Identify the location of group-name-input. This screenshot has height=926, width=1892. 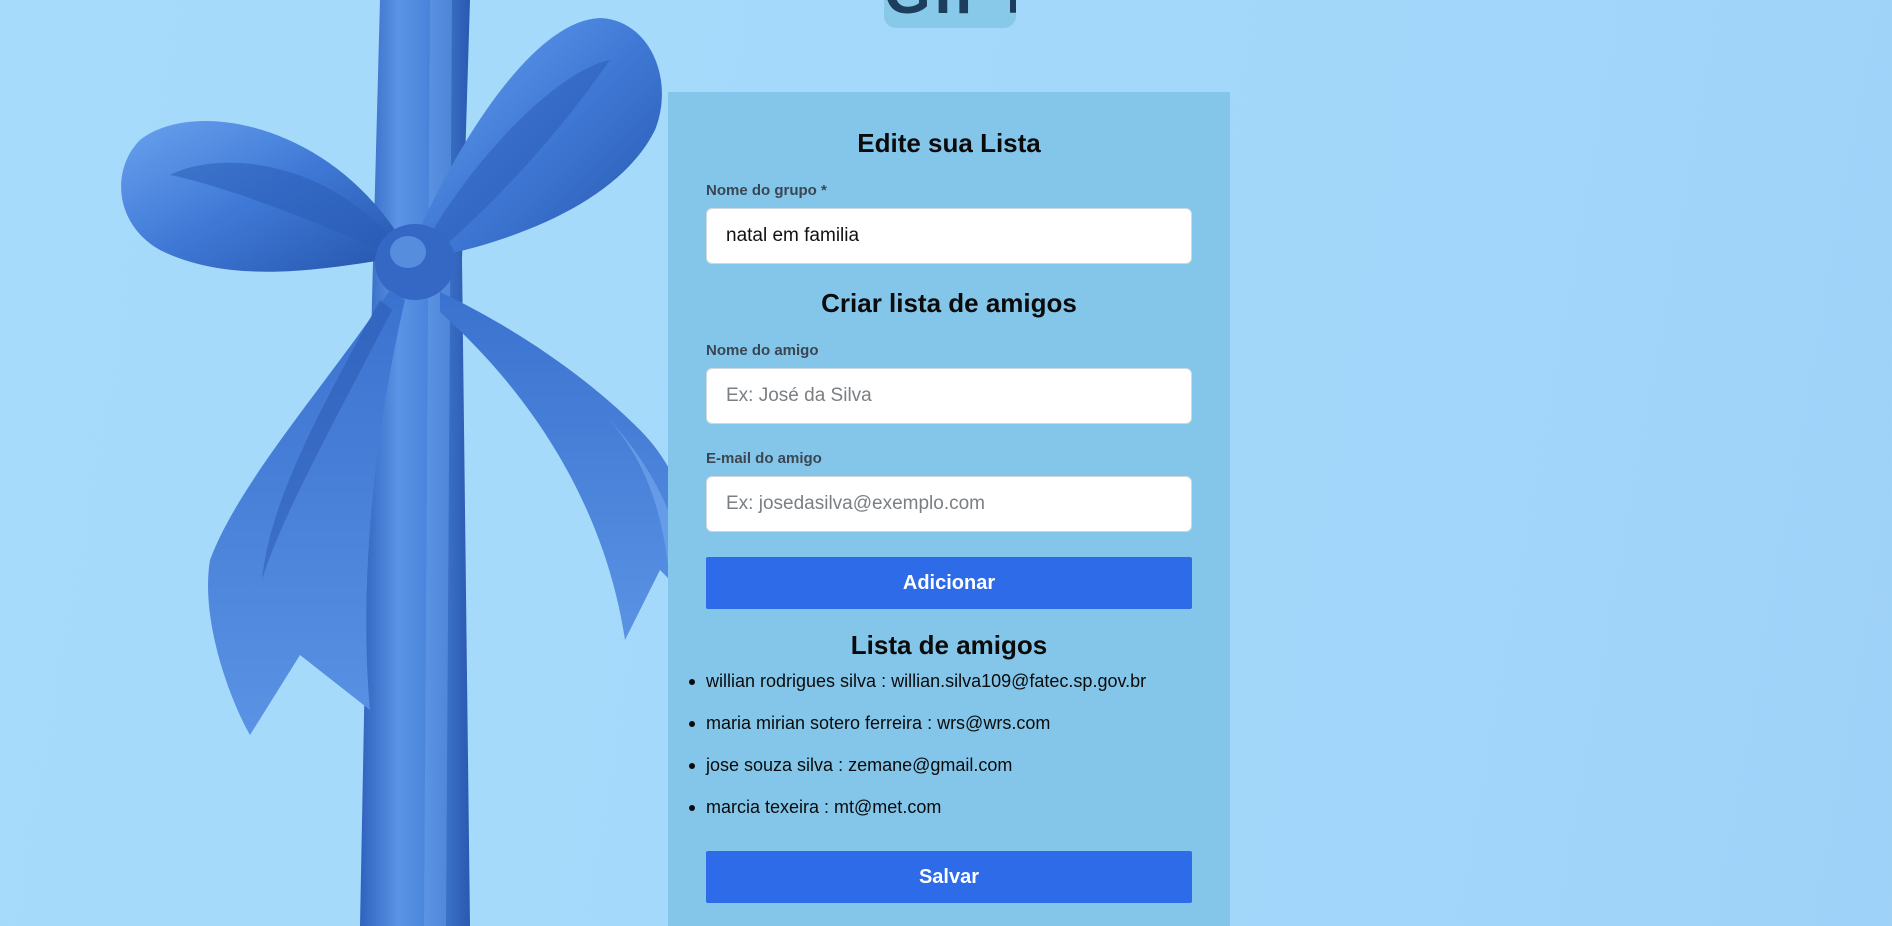
(949, 236).